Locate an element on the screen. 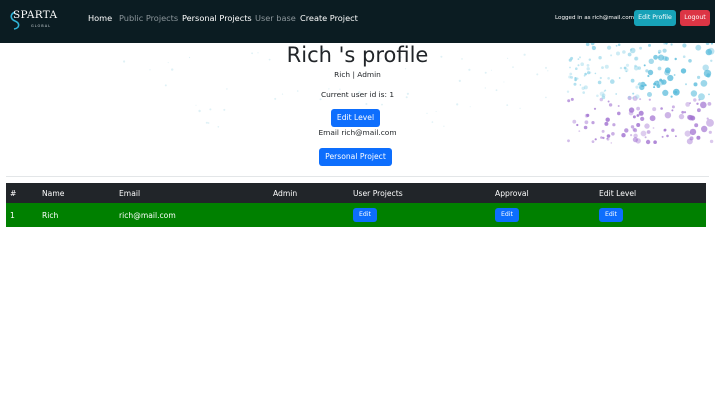 This screenshot has height=400, width=715. approval-edit-button: Edit is located at coordinates (507, 215).